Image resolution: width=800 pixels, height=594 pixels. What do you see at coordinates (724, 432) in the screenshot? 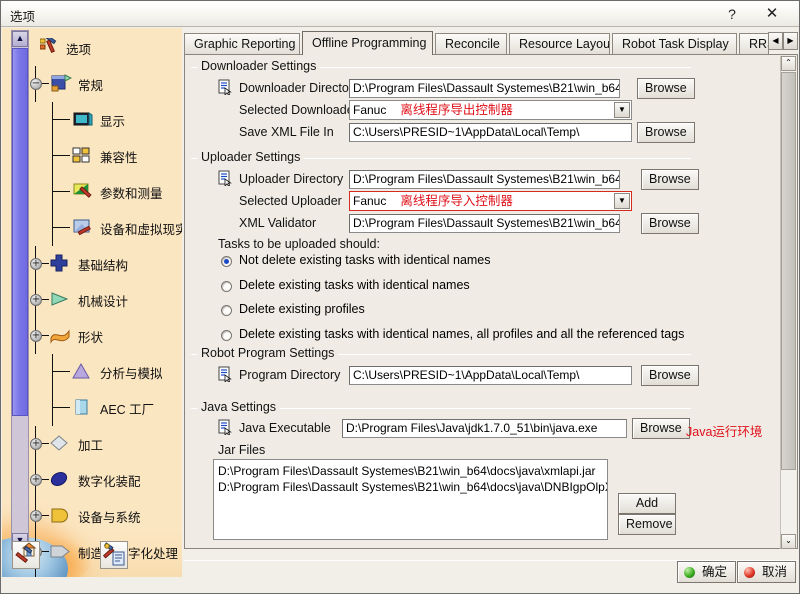
I see `java-executable-annotation: Java运行环境` at bounding box center [724, 432].